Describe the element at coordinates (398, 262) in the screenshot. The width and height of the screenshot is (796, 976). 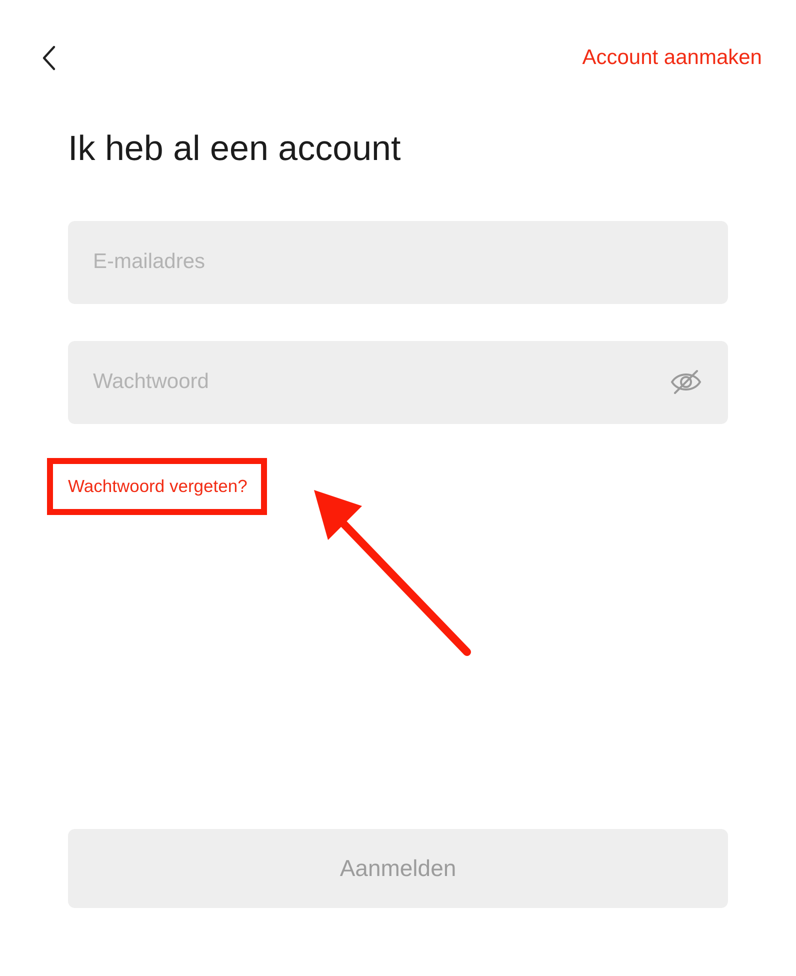
I see `email-field: E-mailadres` at that location.